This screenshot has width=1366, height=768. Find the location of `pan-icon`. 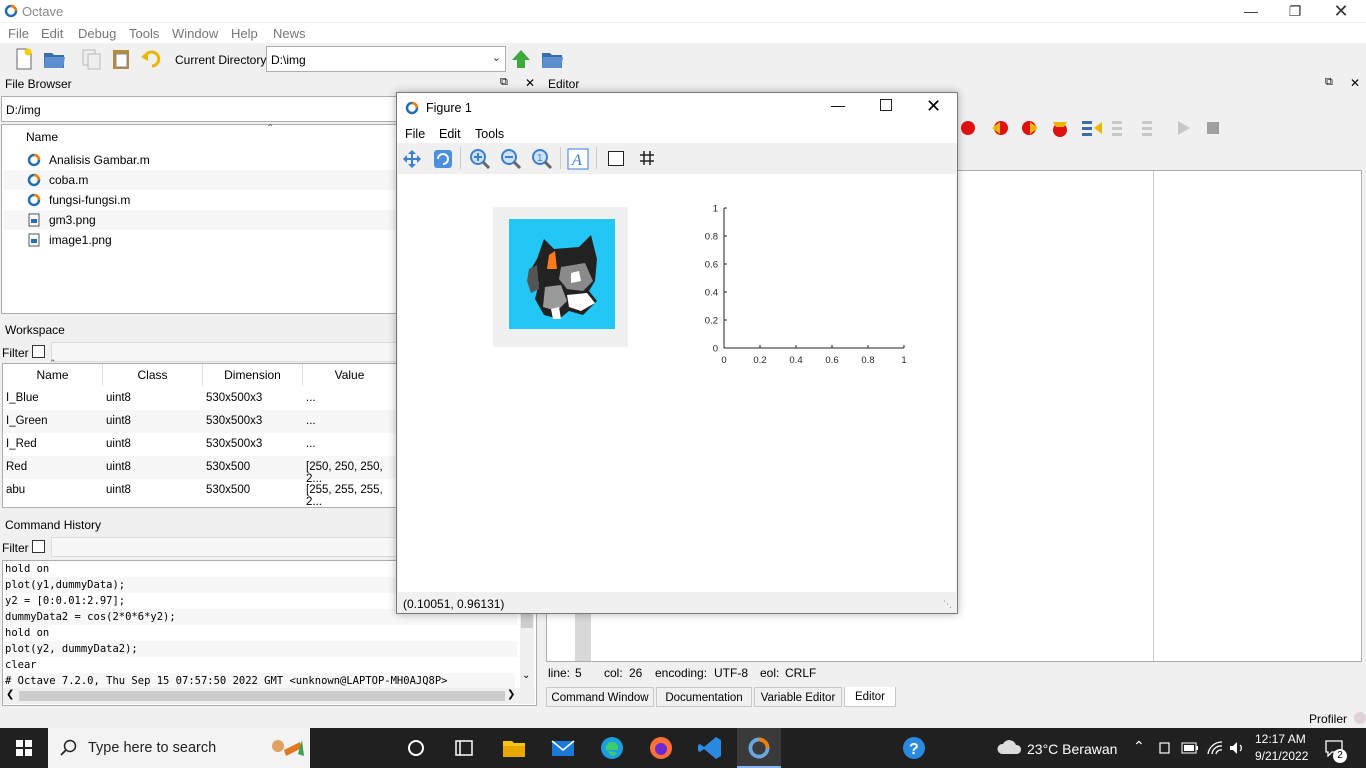

pan-icon is located at coordinates (412, 159).